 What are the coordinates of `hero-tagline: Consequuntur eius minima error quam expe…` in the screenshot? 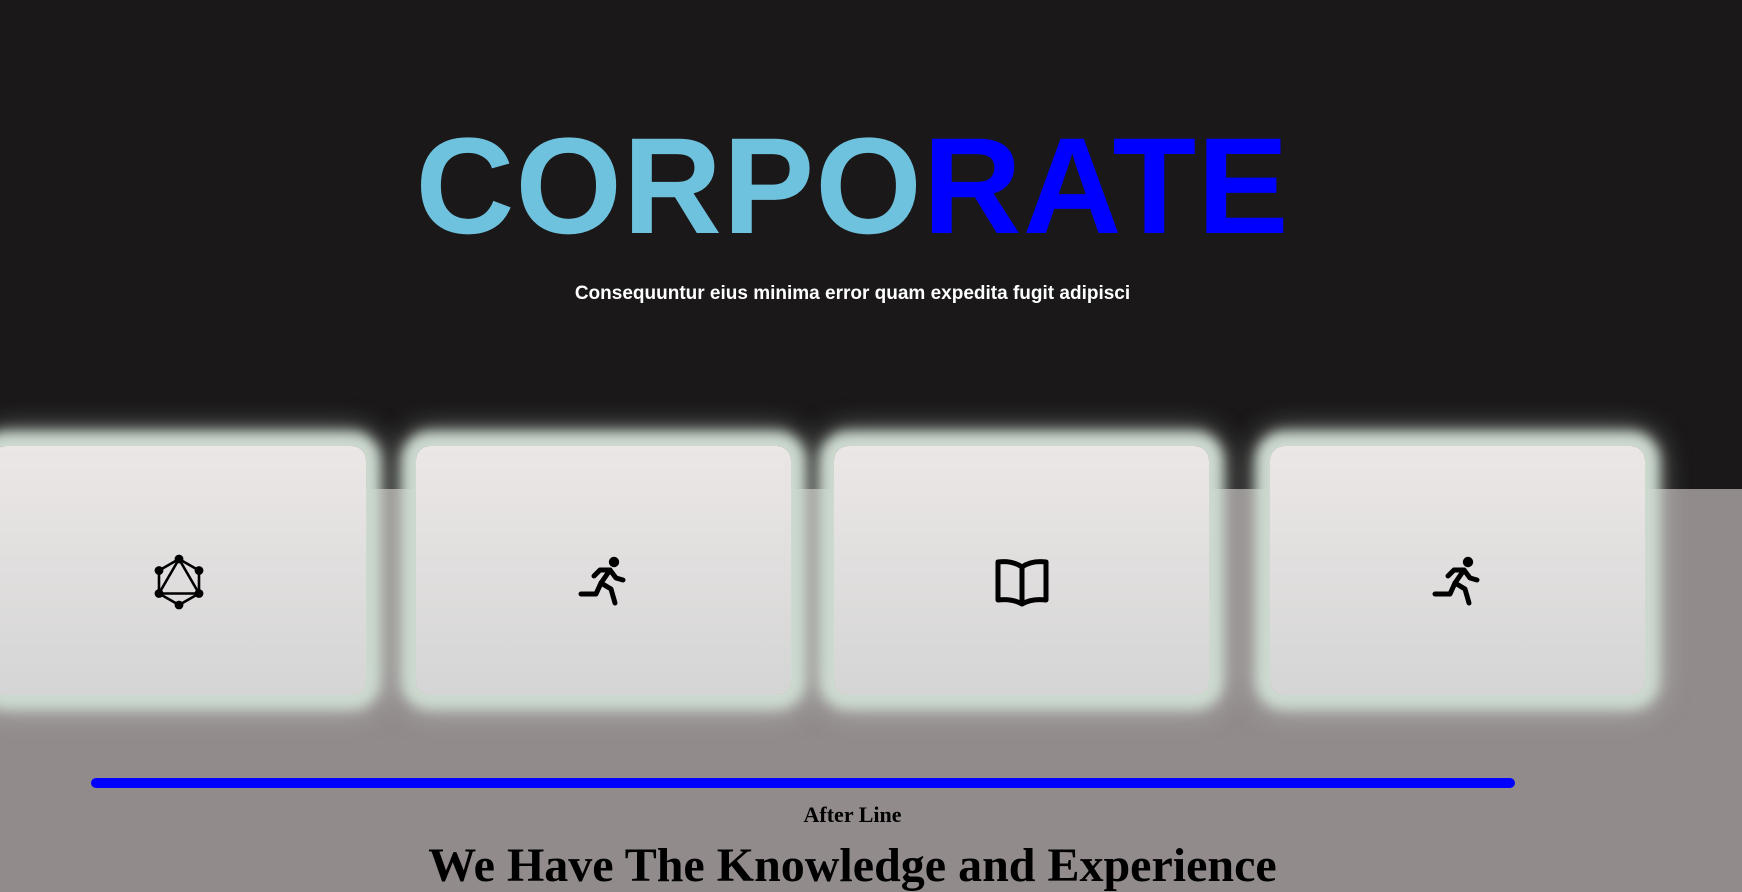 It's located at (852, 293).